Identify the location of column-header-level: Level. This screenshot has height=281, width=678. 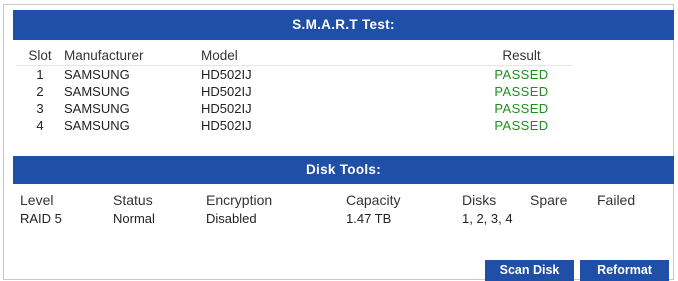
(37, 200).